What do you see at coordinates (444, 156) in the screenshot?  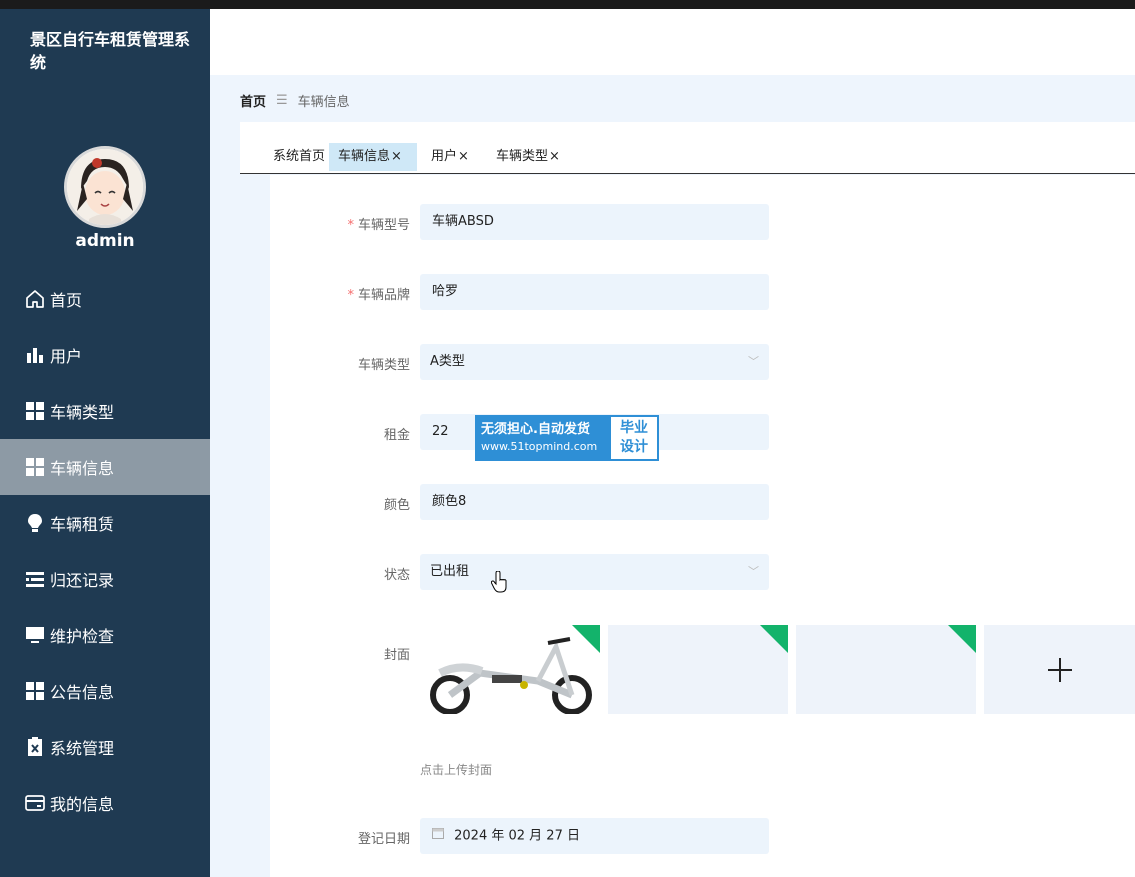 I see `tab-label: 用户` at bounding box center [444, 156].